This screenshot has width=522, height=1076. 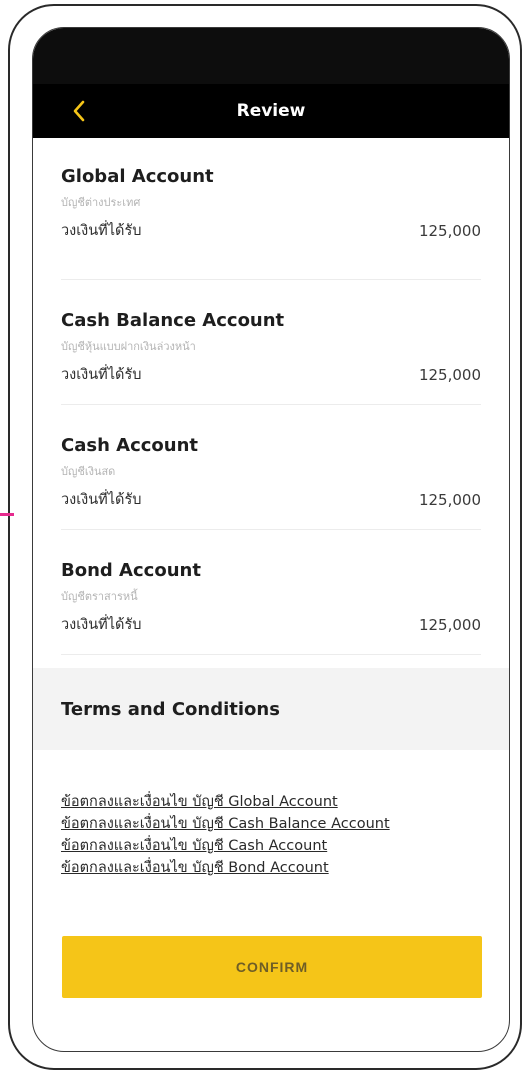 What do you see at coordinates (173, 320) in the screenshot?
I see `account-name: Cash Balance Account` at bounding box center [173, 320].